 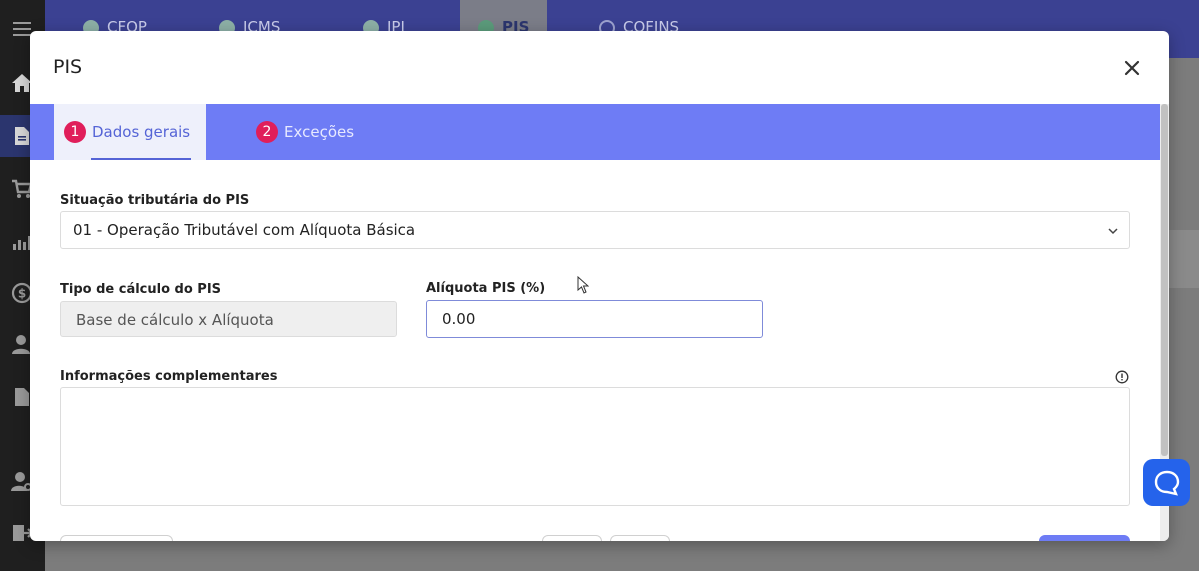 I want to click on situacao-label: Situação tributária do PIS, so click(x=155, y=200).